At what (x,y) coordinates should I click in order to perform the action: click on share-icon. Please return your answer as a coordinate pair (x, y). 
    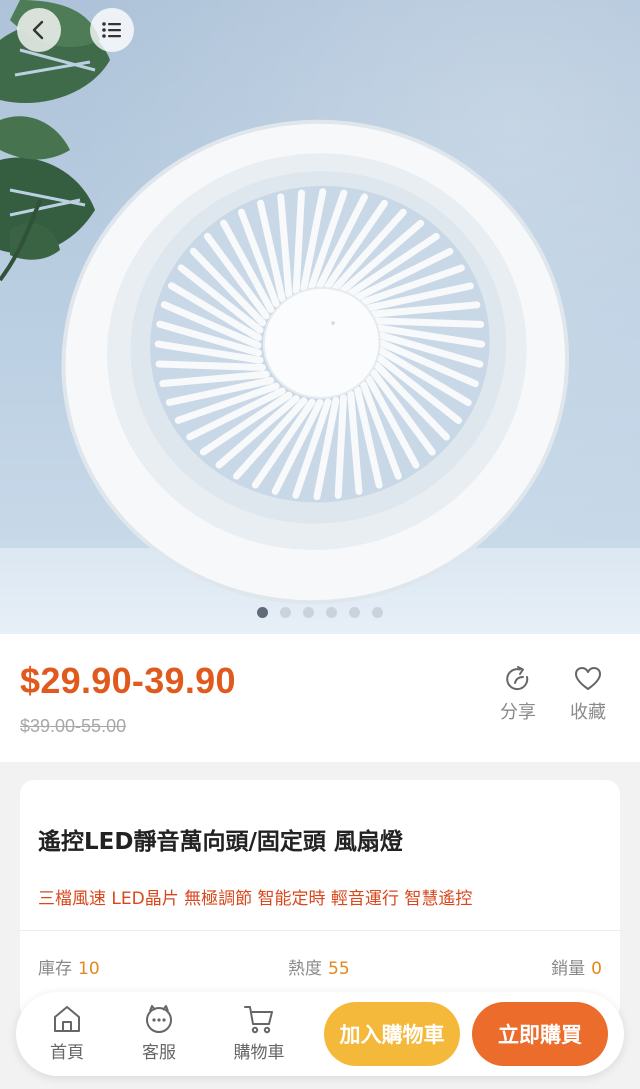
    Looking at the image, I should click on (517, 678).